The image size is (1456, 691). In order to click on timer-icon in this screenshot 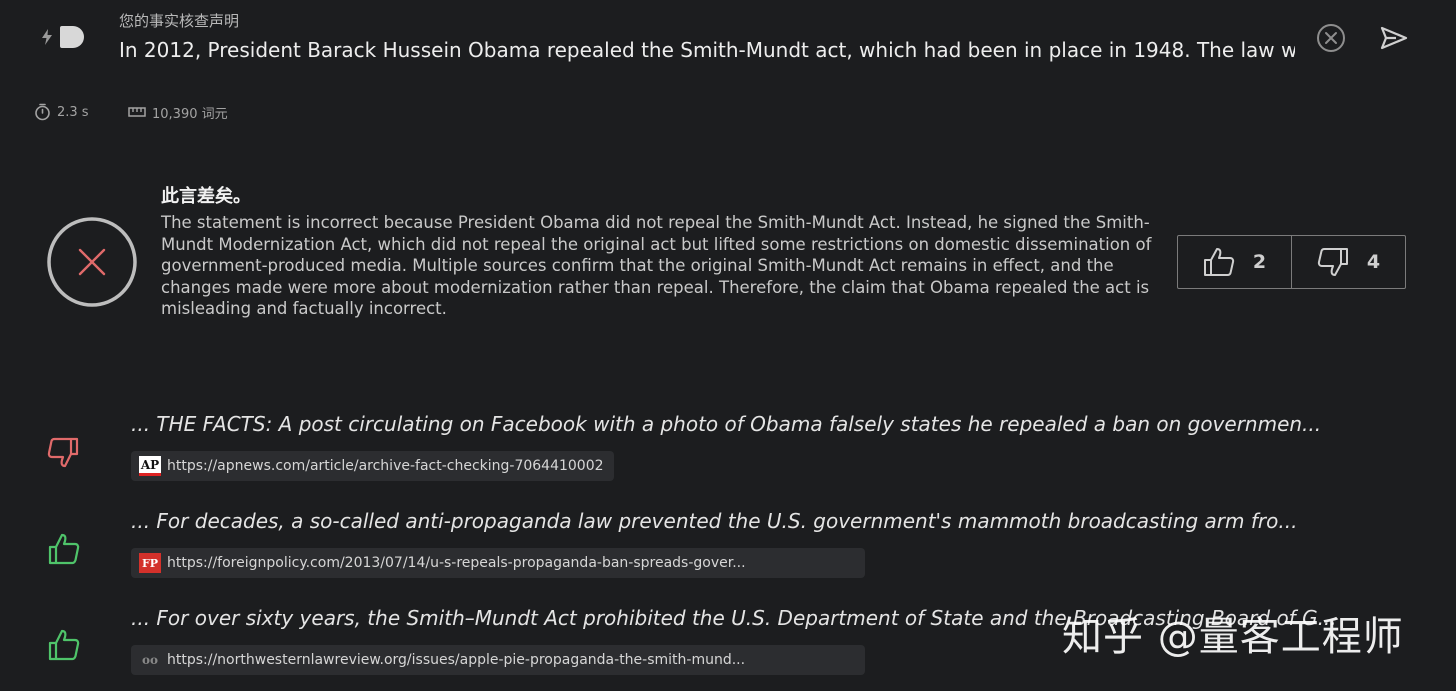, I will do `click(42, 112)`.